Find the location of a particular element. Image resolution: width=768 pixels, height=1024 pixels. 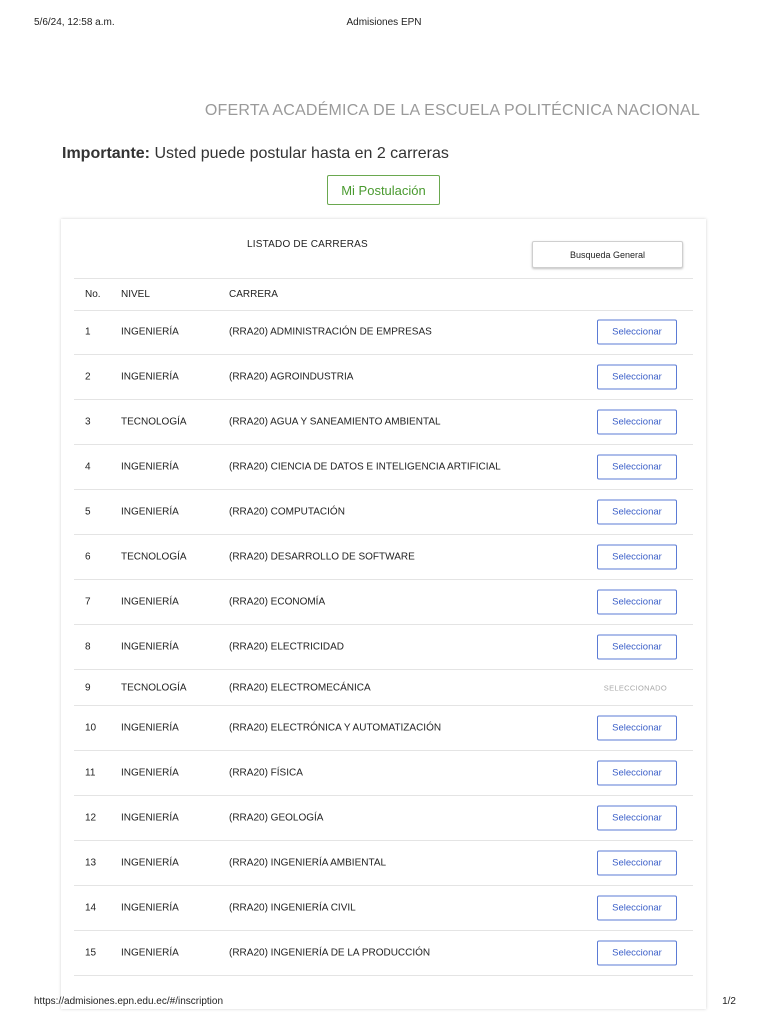

row-carrera: (RRA20) FÍSICA is located at coordinates (266, 773).